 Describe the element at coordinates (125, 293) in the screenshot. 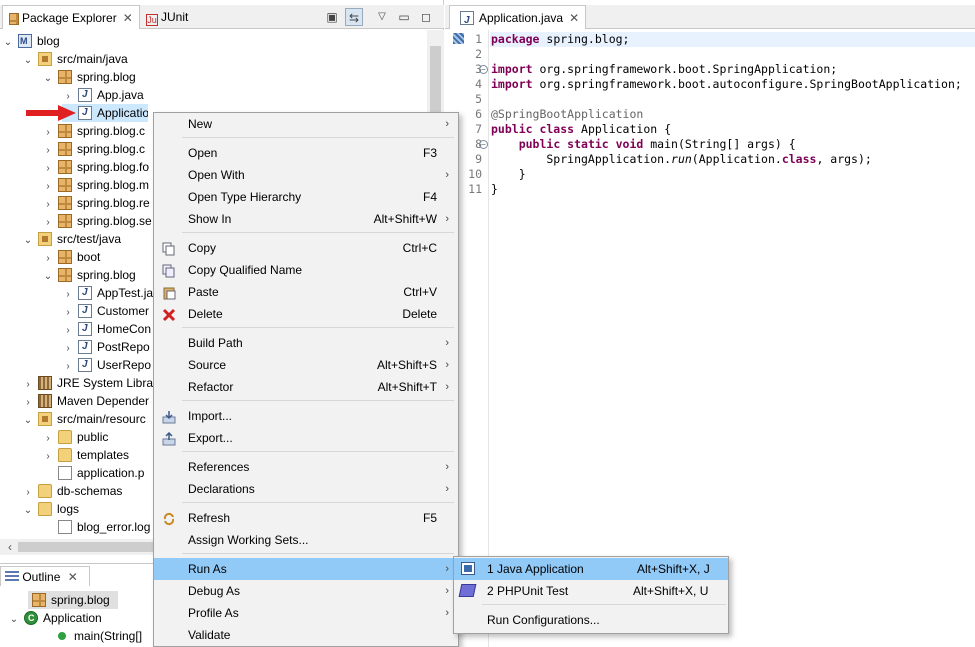

I see `tree-item-label: AppTest.ja` at that location.